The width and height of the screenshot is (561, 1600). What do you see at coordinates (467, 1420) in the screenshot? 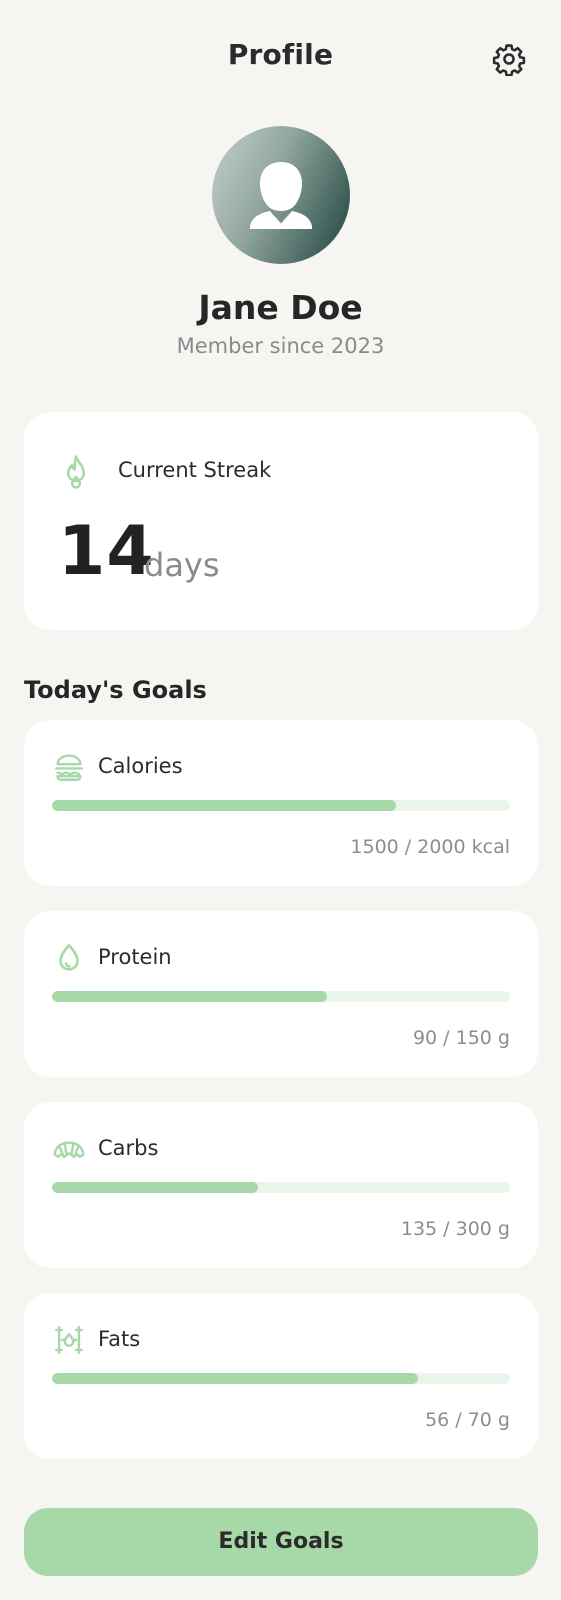
I see `goal-value: 56 / 70 g` at bounding box center [467, 1420].